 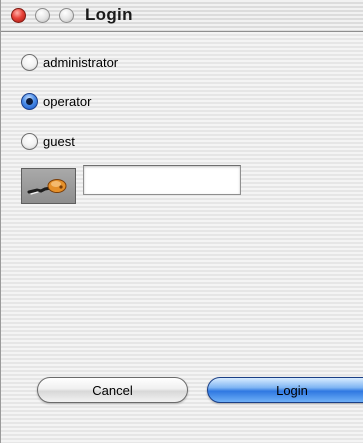 What do you see at coordinates (59, 141) in the screenshot?
I see `radio-label-guest: guest` at bounding box center [59, 141].